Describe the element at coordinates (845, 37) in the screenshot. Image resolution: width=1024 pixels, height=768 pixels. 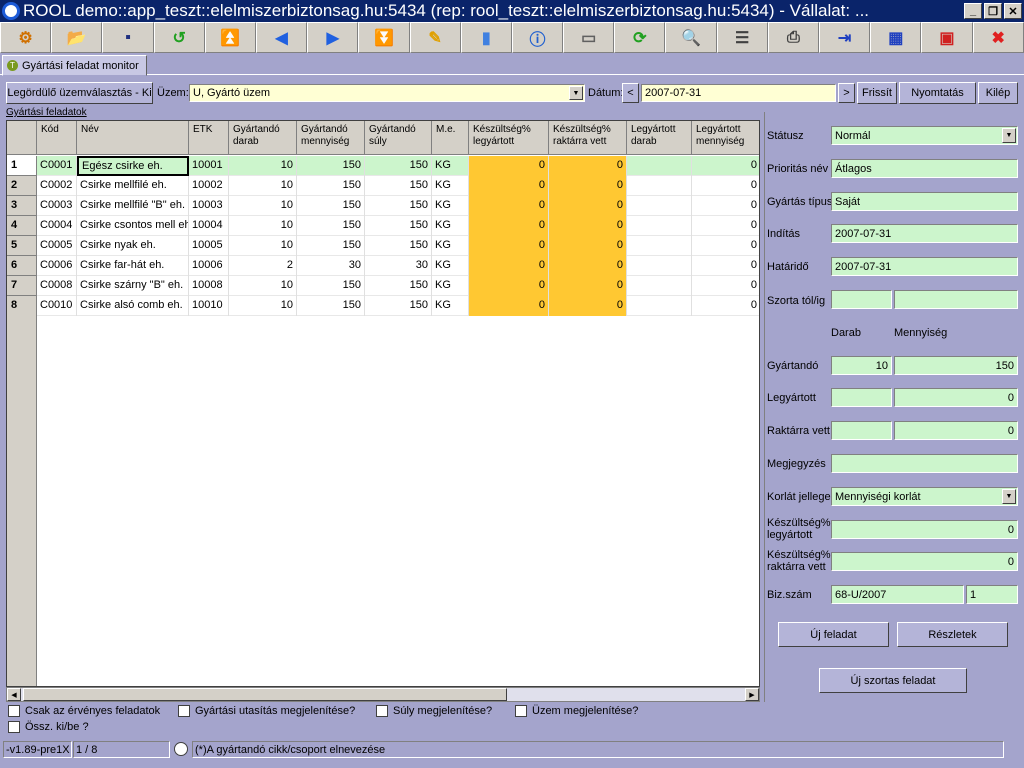
I see `export-icon: ⇥` at that location.